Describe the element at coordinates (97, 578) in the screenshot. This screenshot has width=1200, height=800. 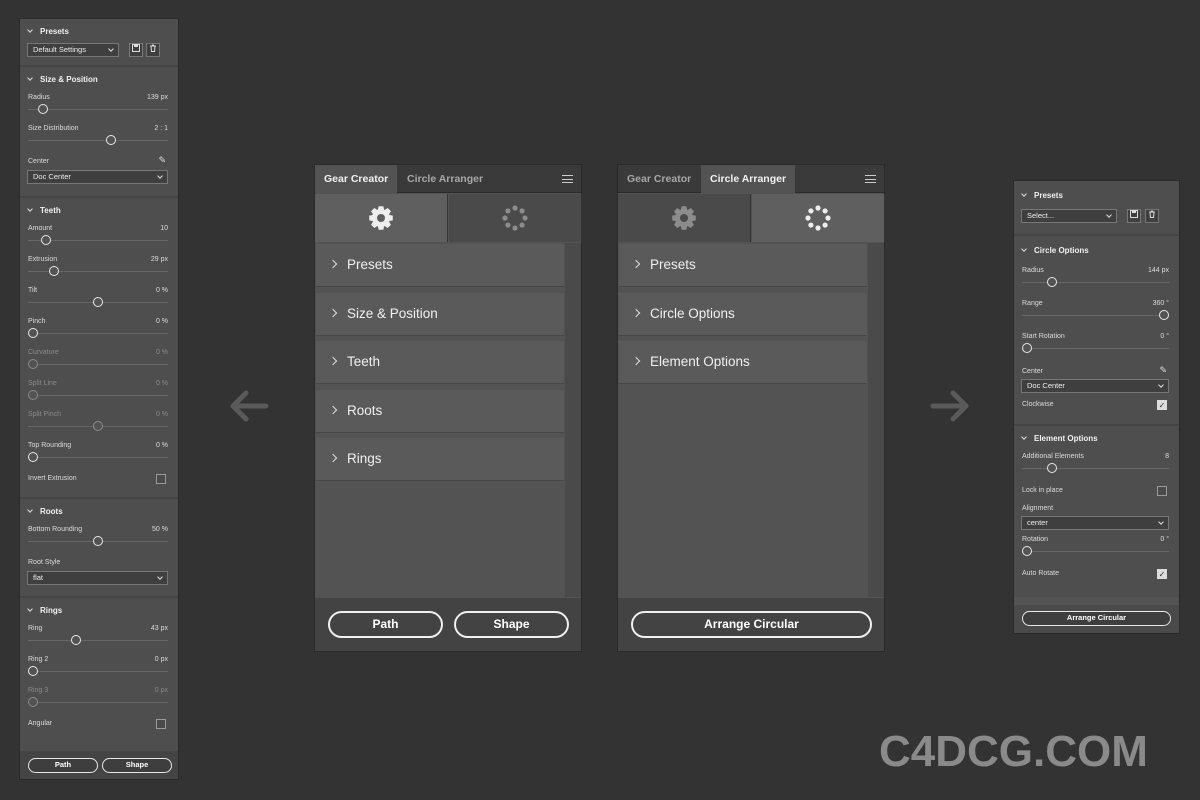
I see `root-style-select: flat` at that location.